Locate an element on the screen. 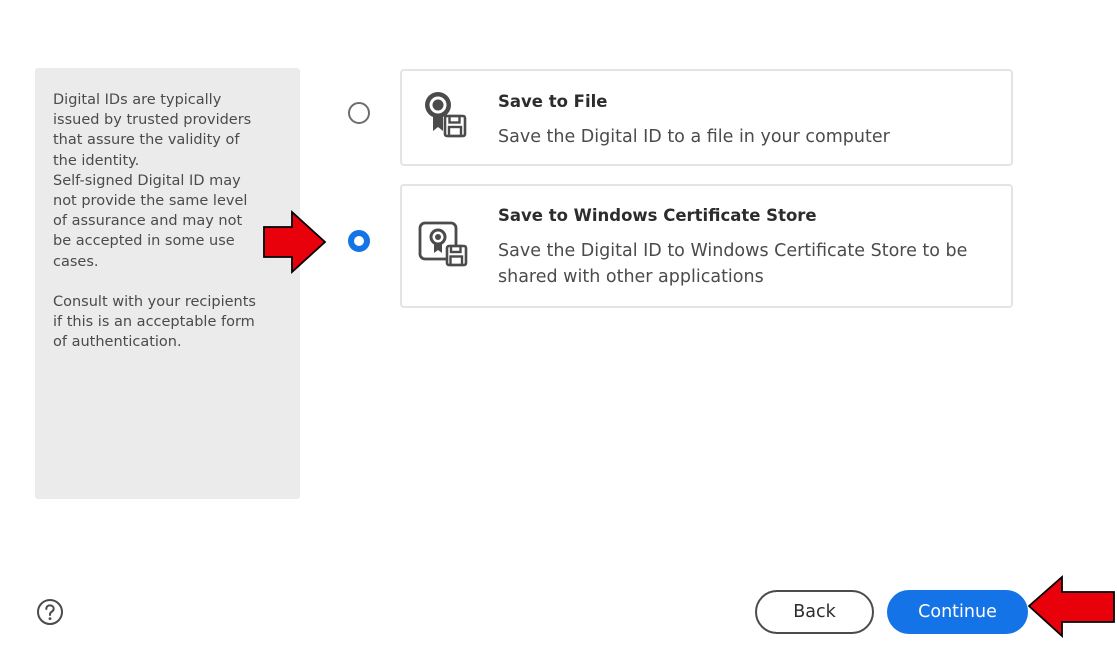 The height and width of the screenshot is (650, 1117). certificate-store-icon is located at coordinates (443, 244).